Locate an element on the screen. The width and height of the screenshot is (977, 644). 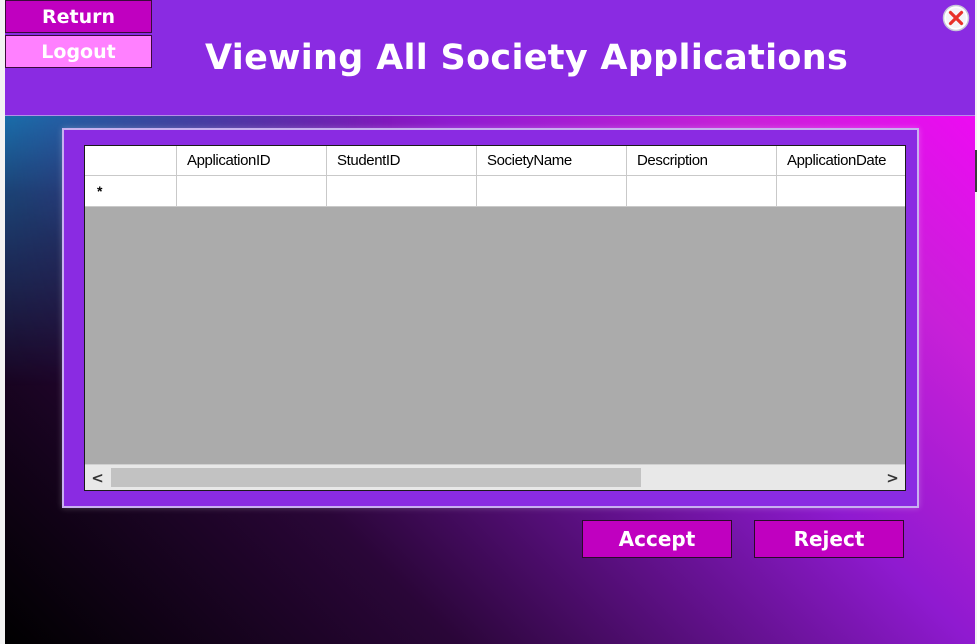
close-button is located at coordinates (956, 18).